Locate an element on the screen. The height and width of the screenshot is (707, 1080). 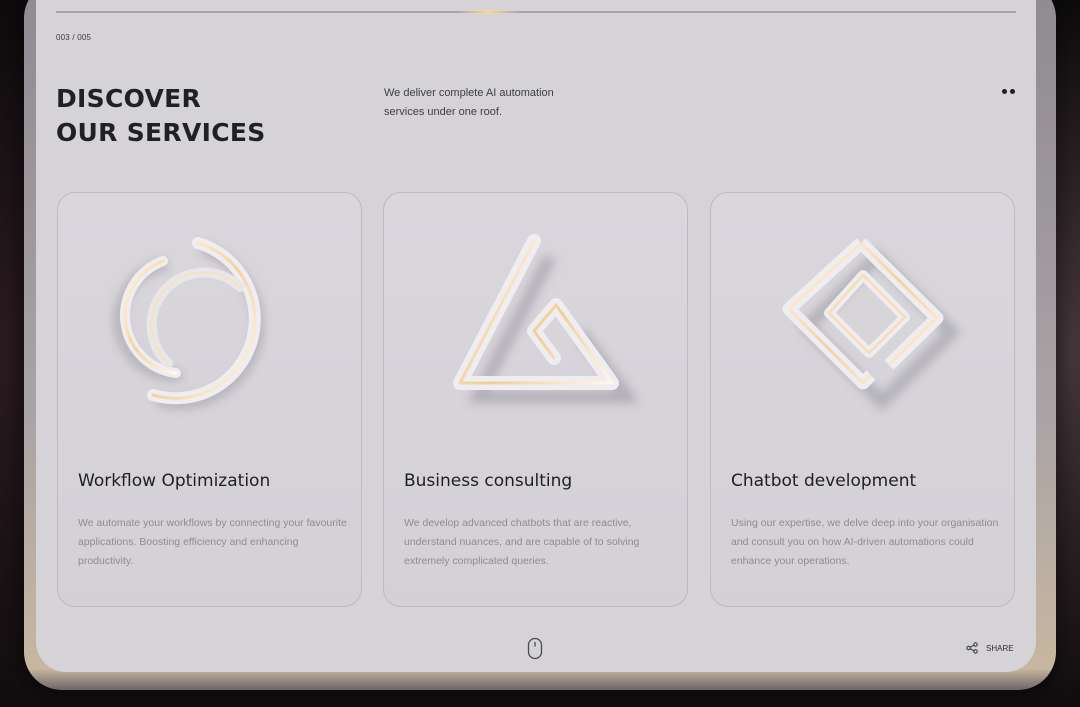
progress-track is located at coordinates (536, 12).